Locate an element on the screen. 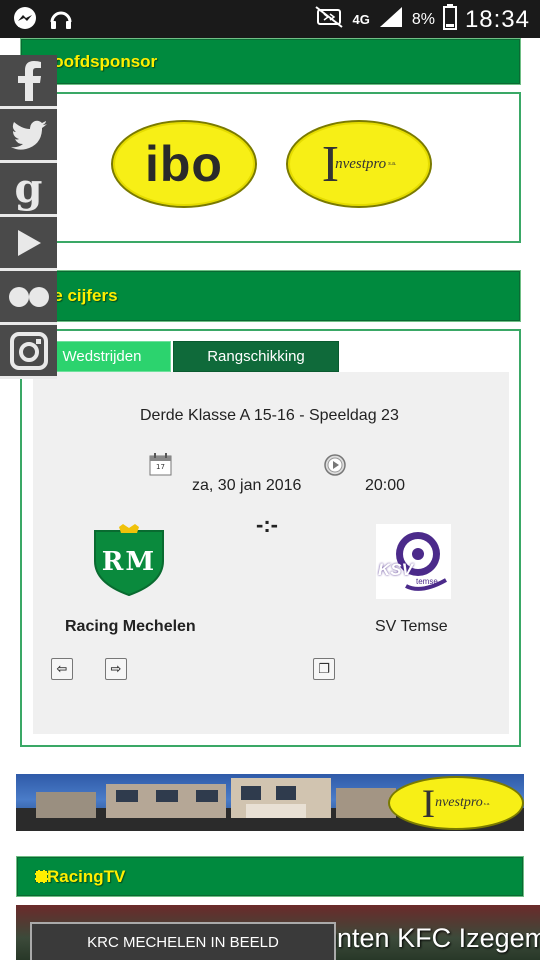  google-icon: g is located at coordinates (28, 190).